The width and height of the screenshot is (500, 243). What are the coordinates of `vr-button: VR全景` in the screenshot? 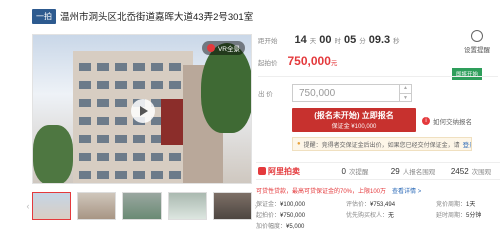 It's located at (223, 48).